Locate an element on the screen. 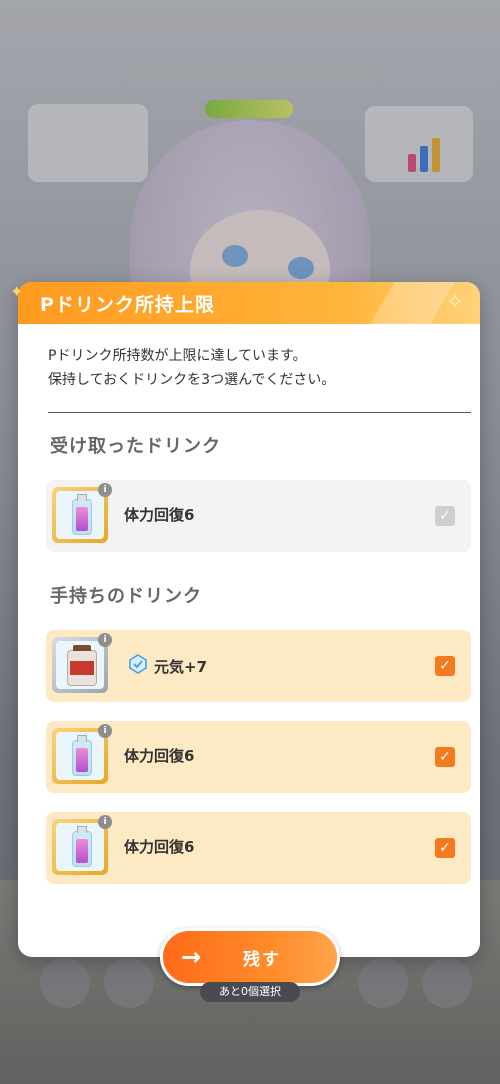  owned-section-title: 手持ちのドリンク is located at coordinates (126, 596).